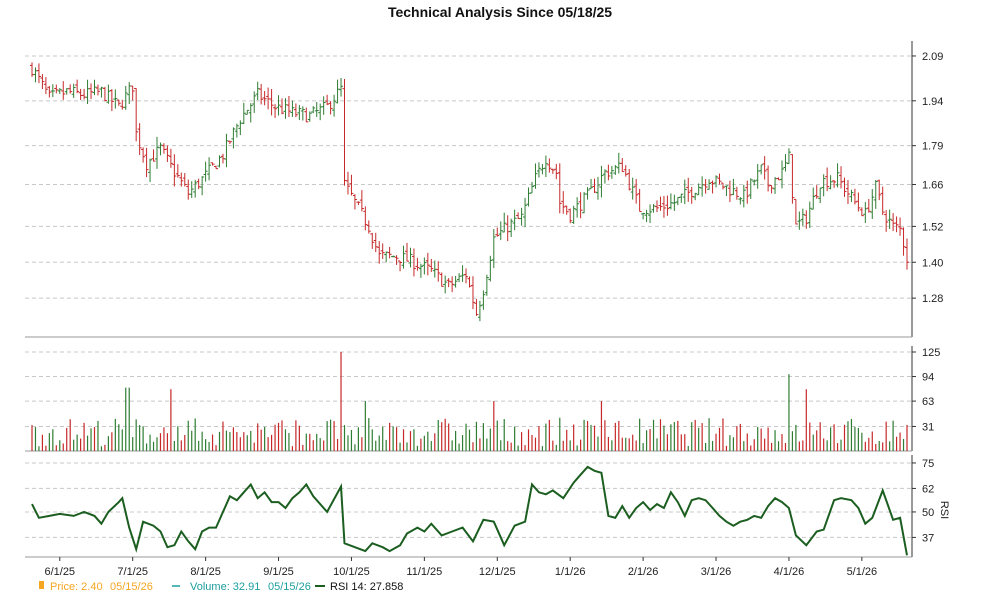 This screenshot has width=1000, height=600. I want to click on price-legend-label: Price: 2.40, so click(76, 587).